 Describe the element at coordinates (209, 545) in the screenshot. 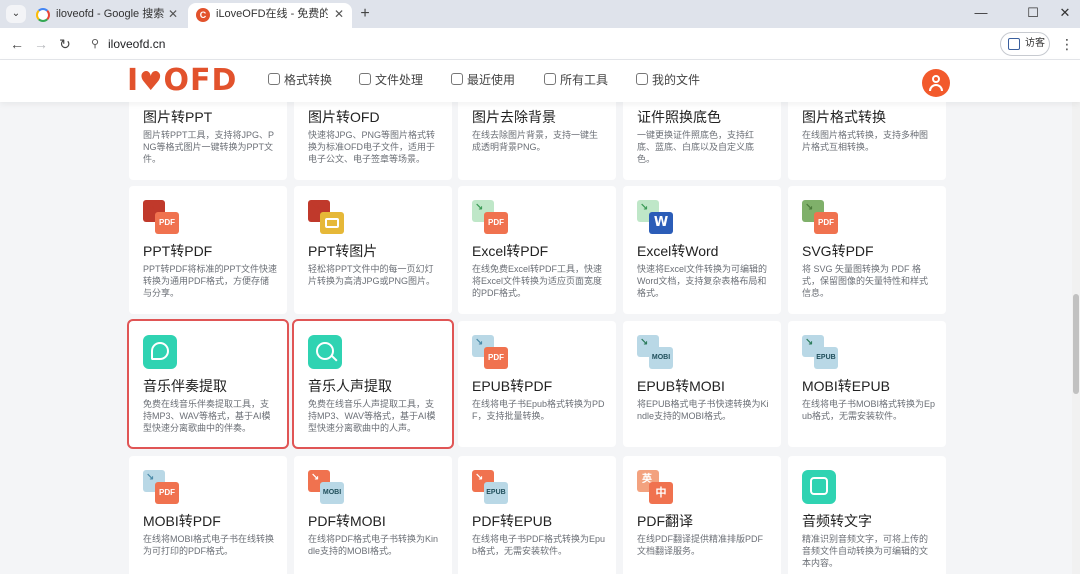

I see `tool-description: 在线将MOBI格式电子书在线转换为可打印的PDF格式。` at that location.